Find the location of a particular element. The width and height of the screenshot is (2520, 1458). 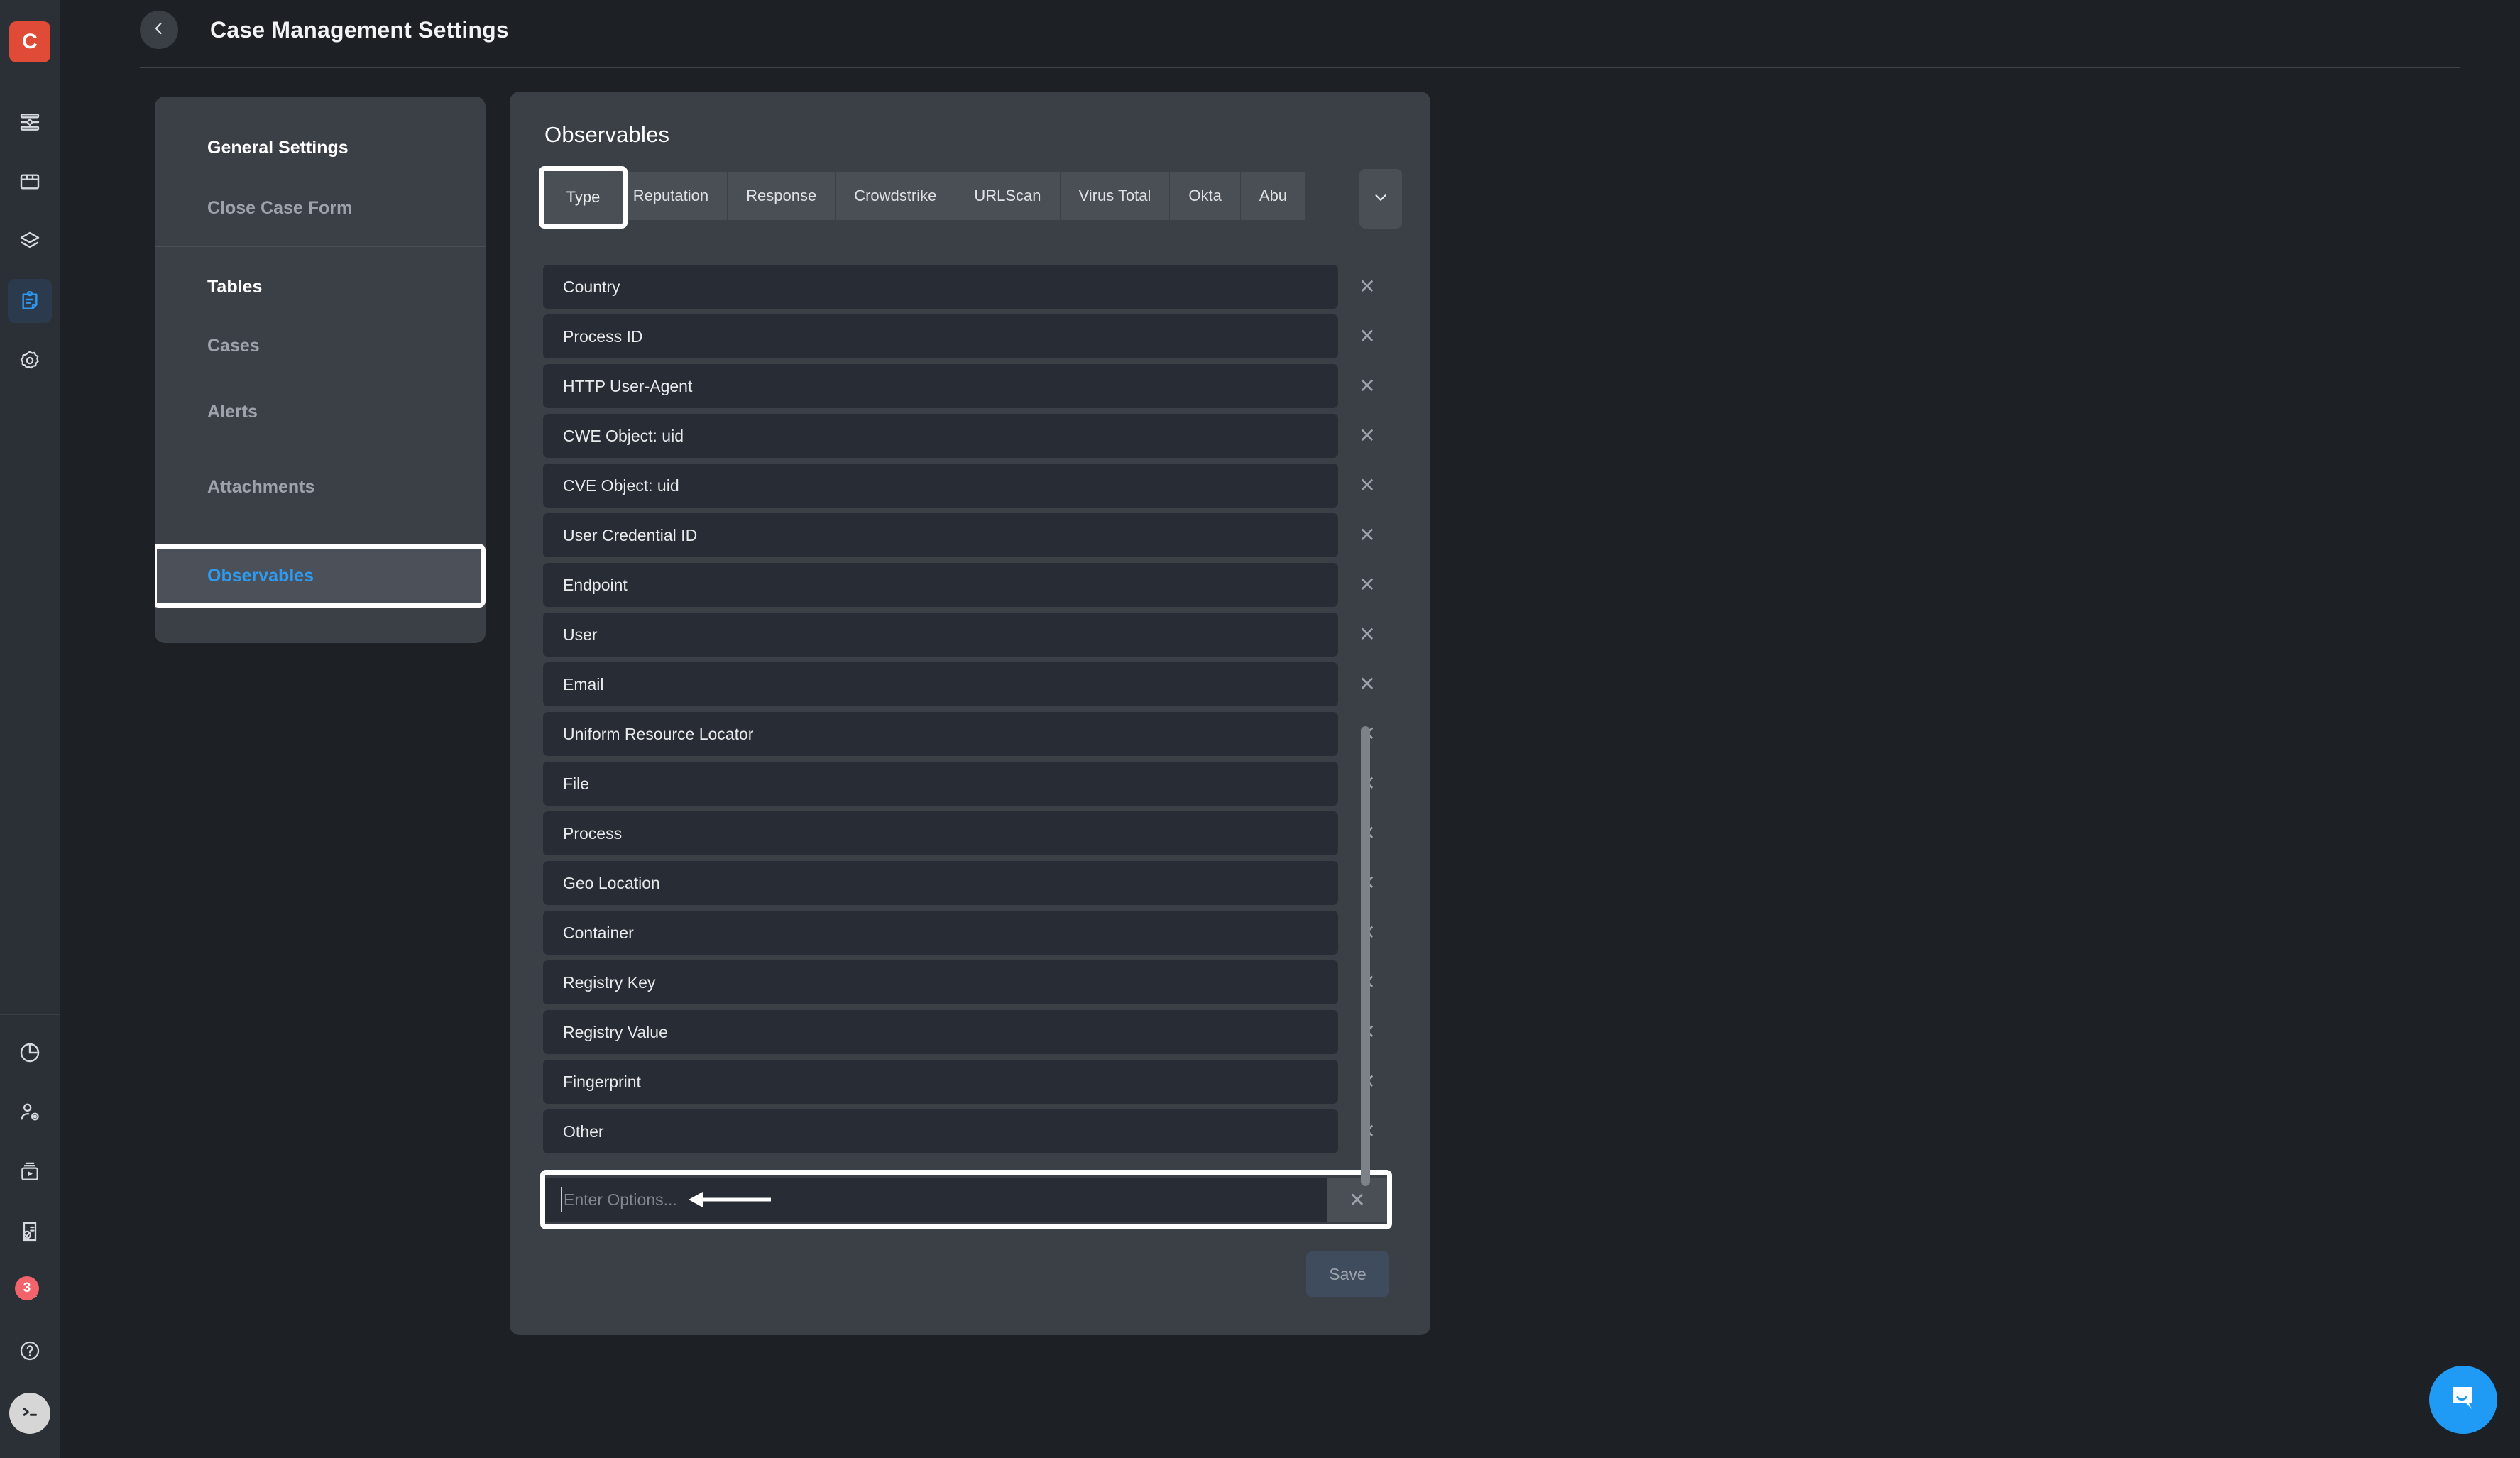

list-item: CVE Object: uid ✕ is located at coordinates (971, 486).